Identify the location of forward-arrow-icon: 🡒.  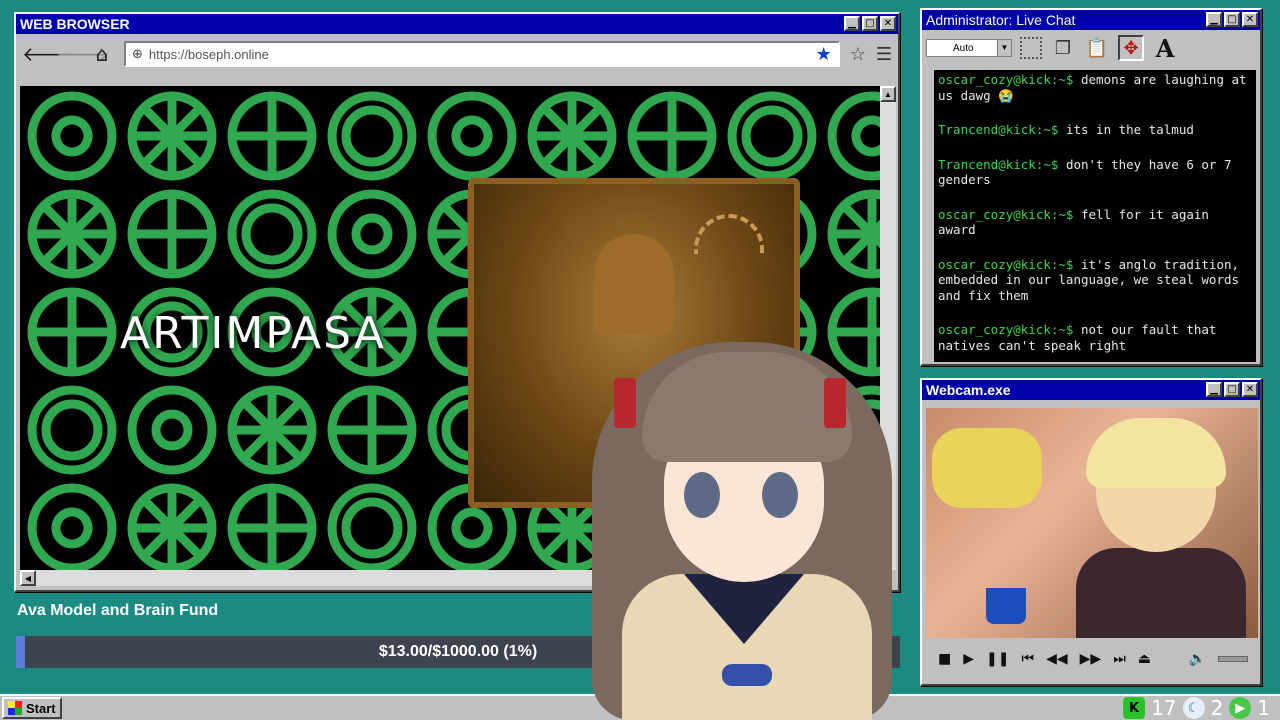
(83, 54).